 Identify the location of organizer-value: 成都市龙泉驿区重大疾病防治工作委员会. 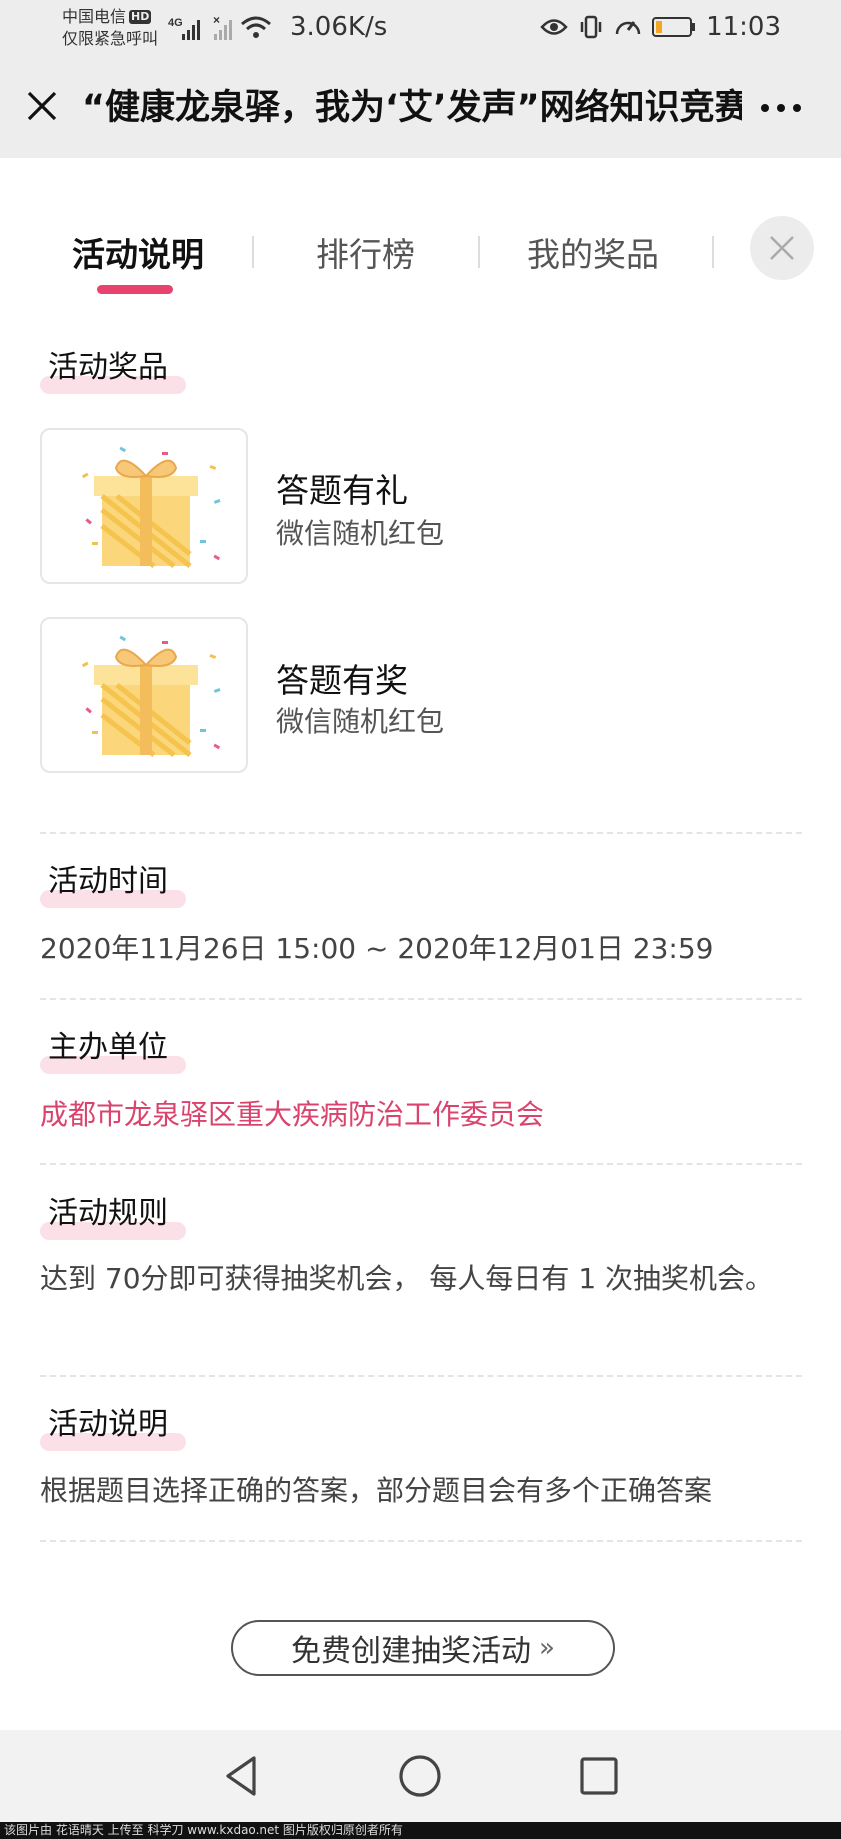
(292, 1114).